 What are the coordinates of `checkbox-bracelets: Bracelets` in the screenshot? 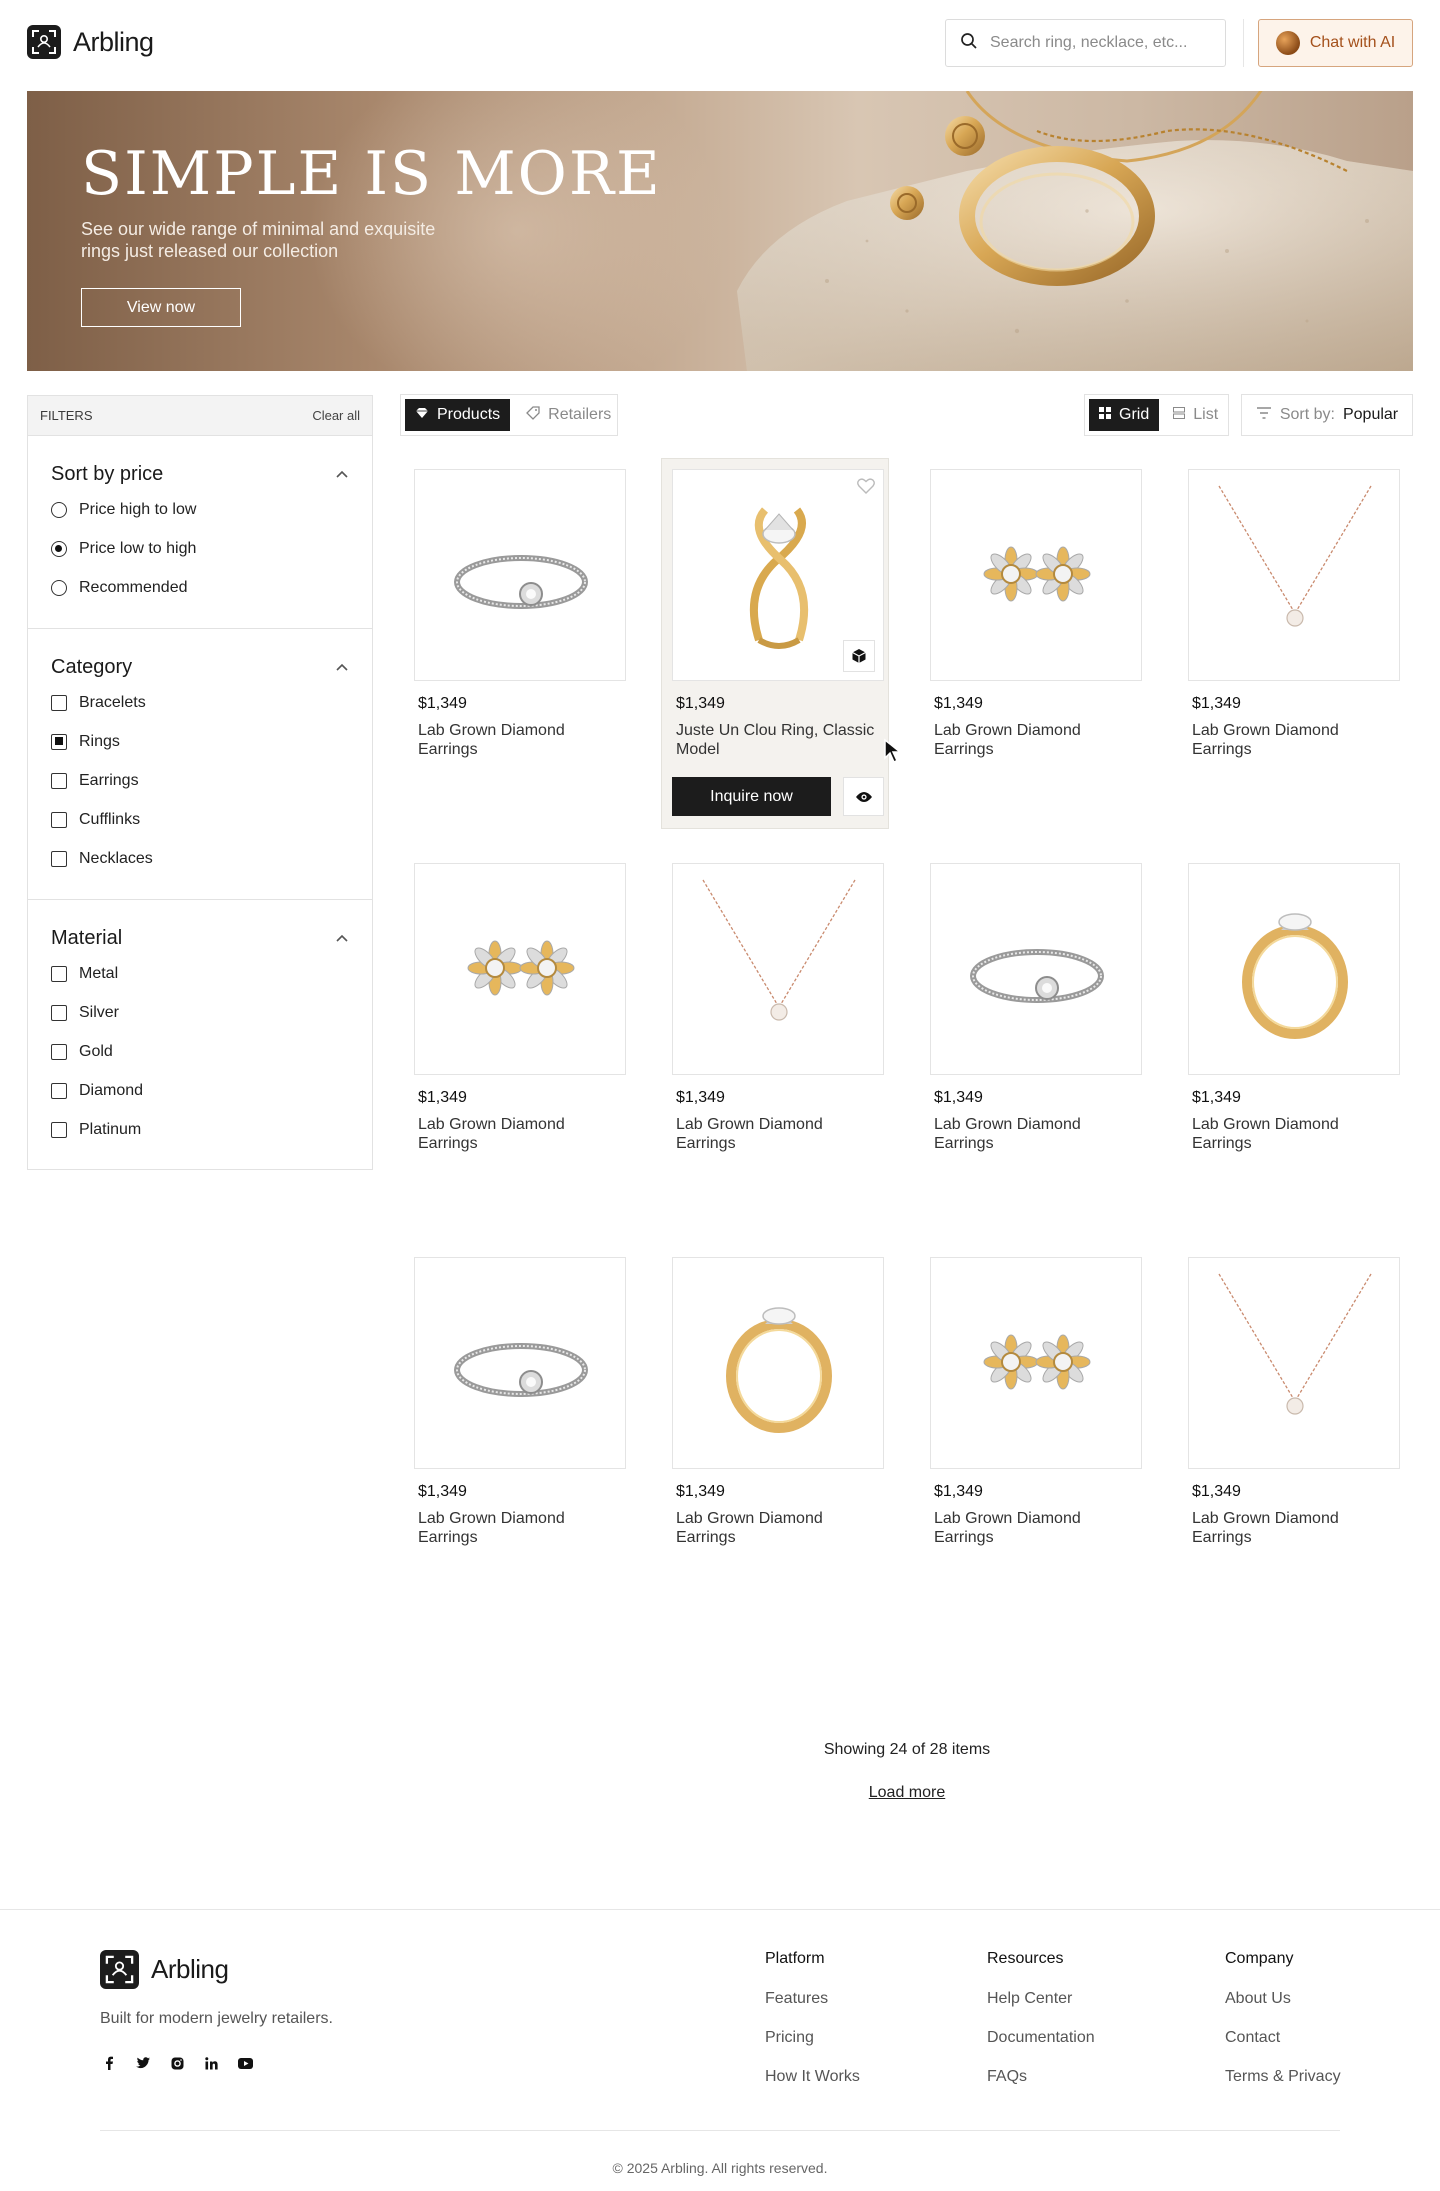 It's located at (200, 702).